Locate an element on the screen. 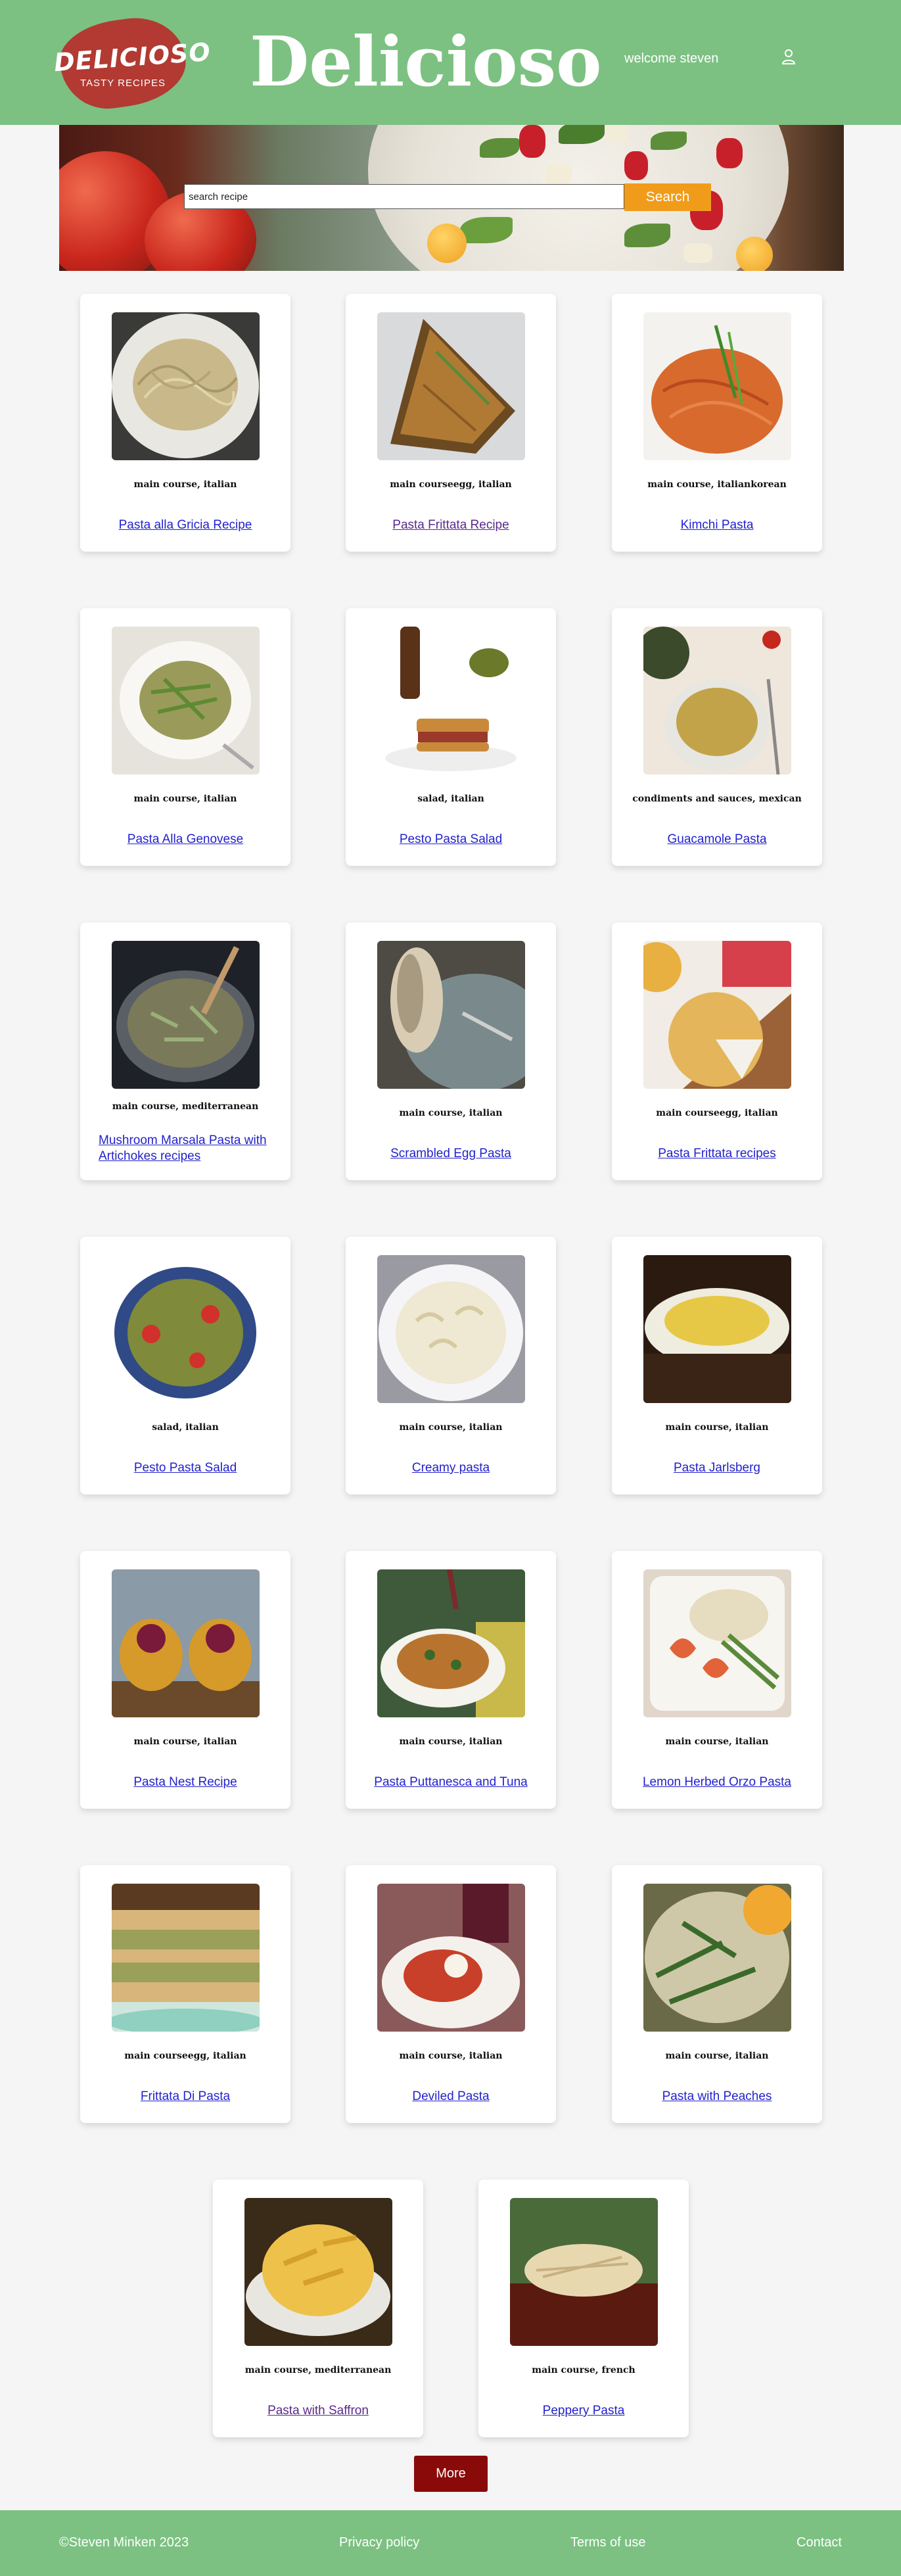  recipe-card: main course, italian Scrambled Egg Pasta is located at coordinates (451, 1051).